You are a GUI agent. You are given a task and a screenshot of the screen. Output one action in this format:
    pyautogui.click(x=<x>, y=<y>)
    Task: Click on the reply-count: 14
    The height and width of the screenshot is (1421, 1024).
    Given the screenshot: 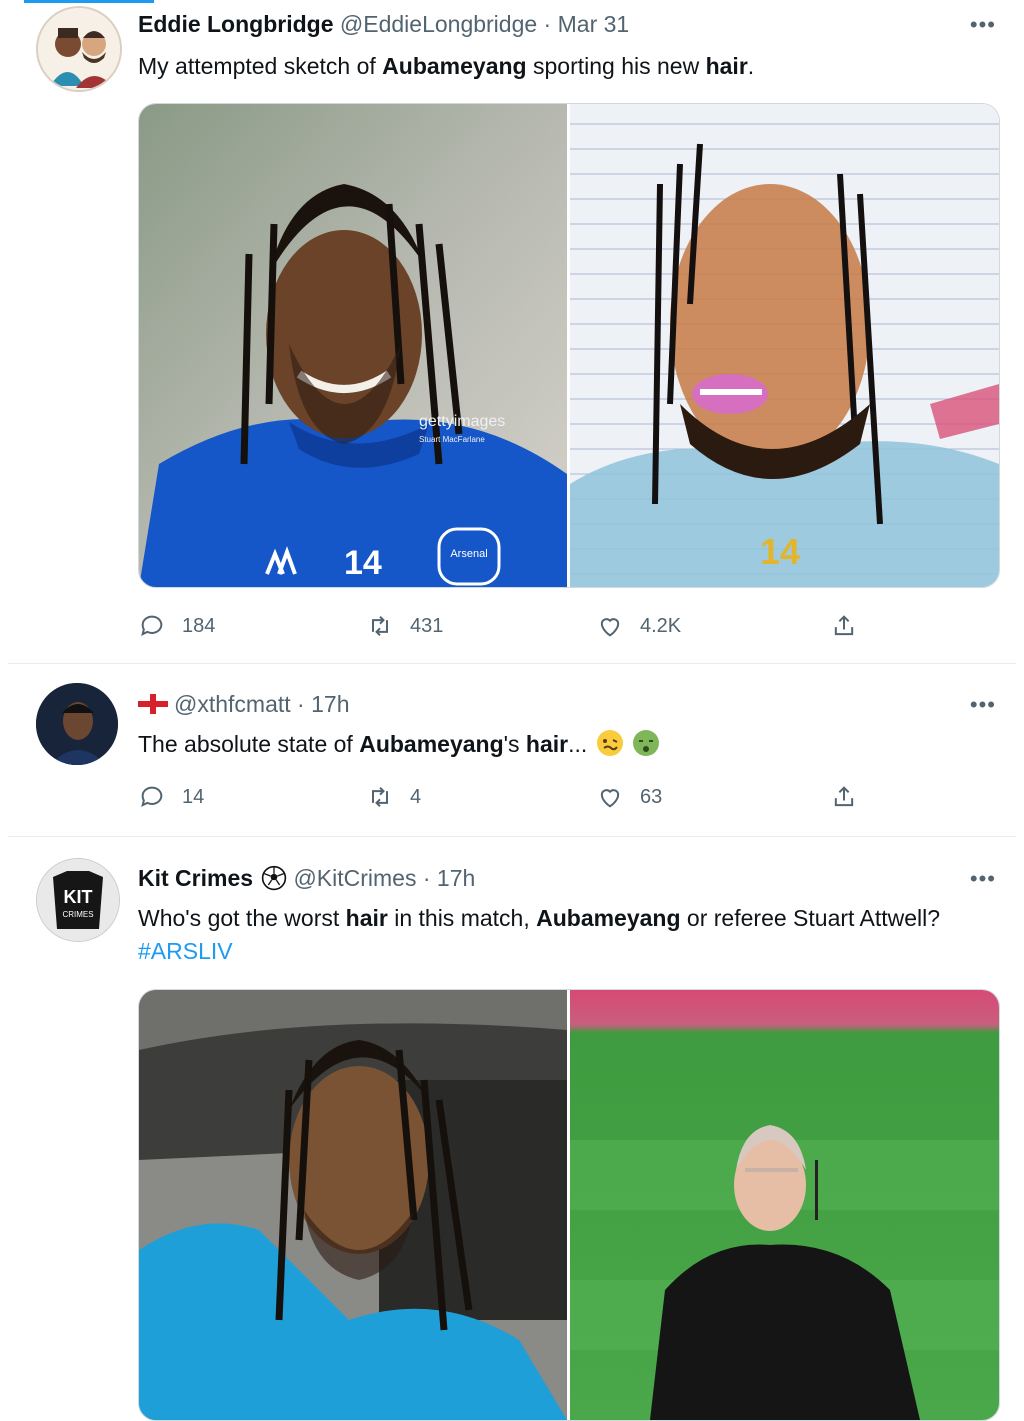 What is the action you would take?
    pyautogui.click(x=193, y=796)
    